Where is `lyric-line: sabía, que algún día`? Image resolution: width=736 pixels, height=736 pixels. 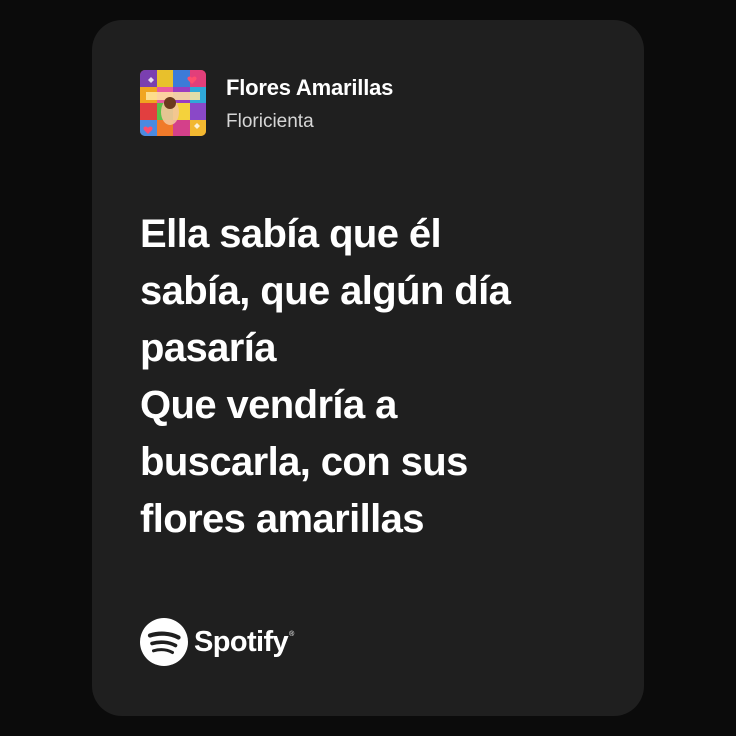
lyric-line: sabía, que algún día is located at coordinates (325, 291).